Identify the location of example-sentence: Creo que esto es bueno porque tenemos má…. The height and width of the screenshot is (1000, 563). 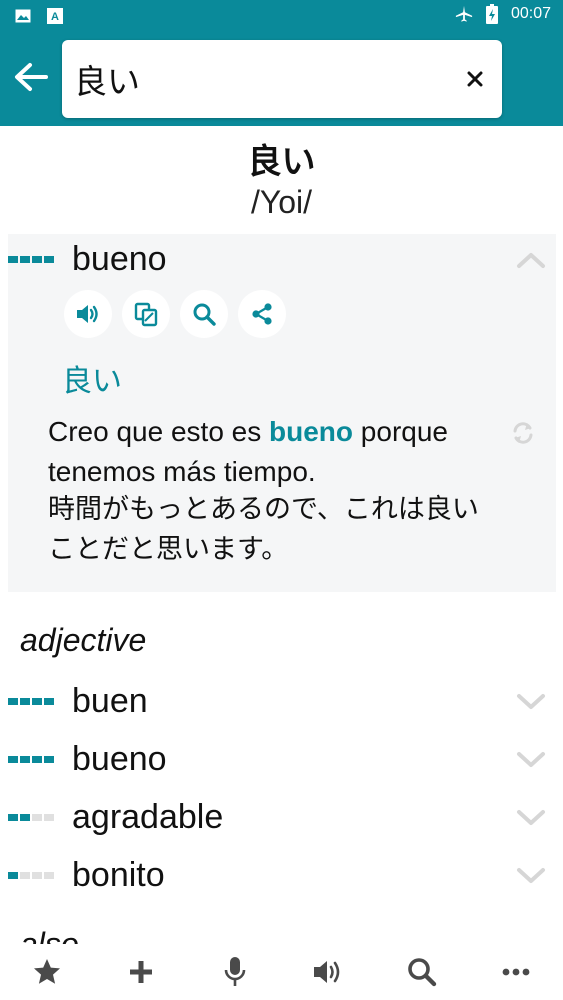
(248, 451).